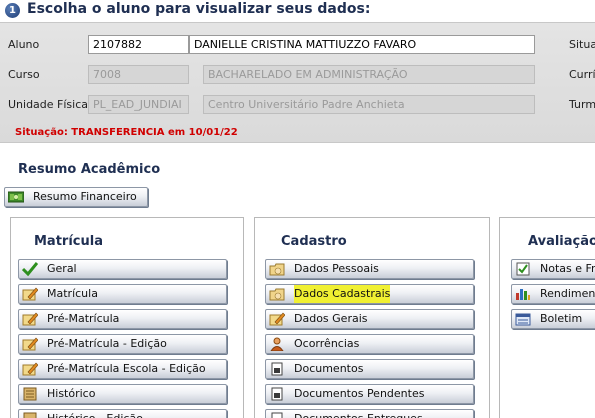  I want to click on matricula-historico-button: Histórico, so click(122, 394).